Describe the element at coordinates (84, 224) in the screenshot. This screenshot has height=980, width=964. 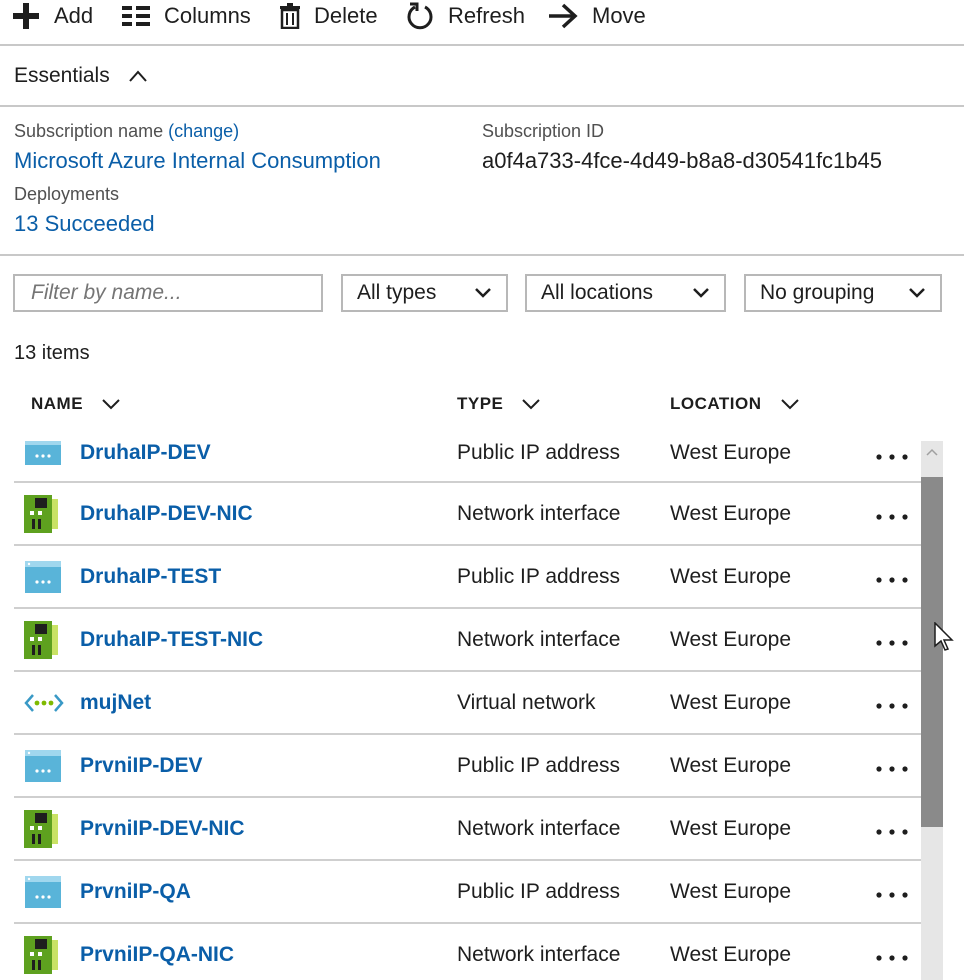
I see `deployments-link: 13 Succeeded` at that location.